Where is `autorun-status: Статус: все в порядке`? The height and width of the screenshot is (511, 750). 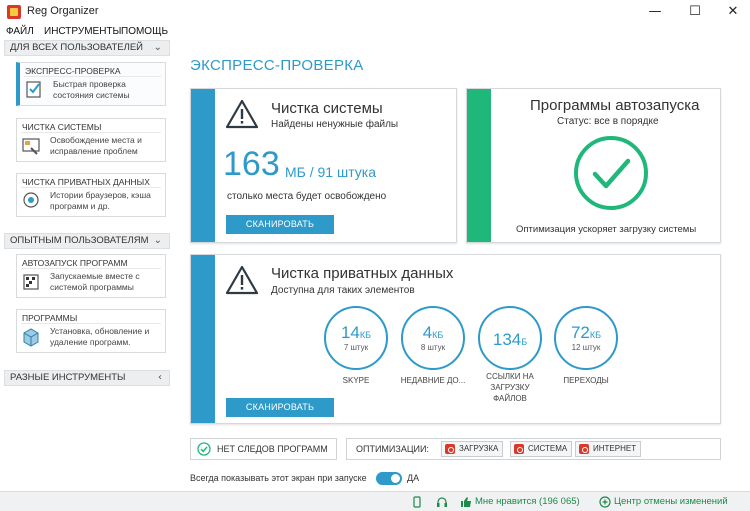 autorun-status: Статус: все в порядке is located at coordinates (608, 121).